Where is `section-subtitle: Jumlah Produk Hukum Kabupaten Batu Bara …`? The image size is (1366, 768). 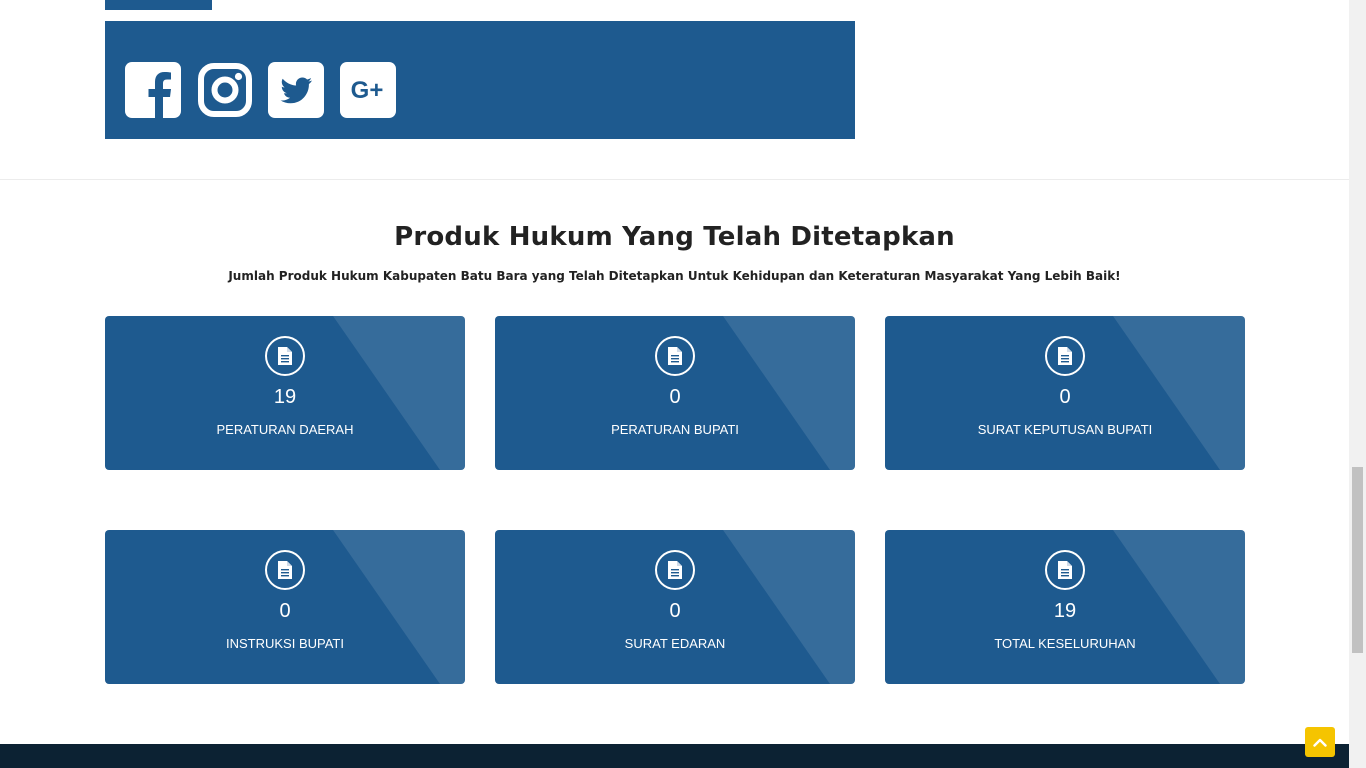
section-subtitle: Jumlah Produk Hukum Kabupaten Batu Bara … is located at coordinates (674, 276).